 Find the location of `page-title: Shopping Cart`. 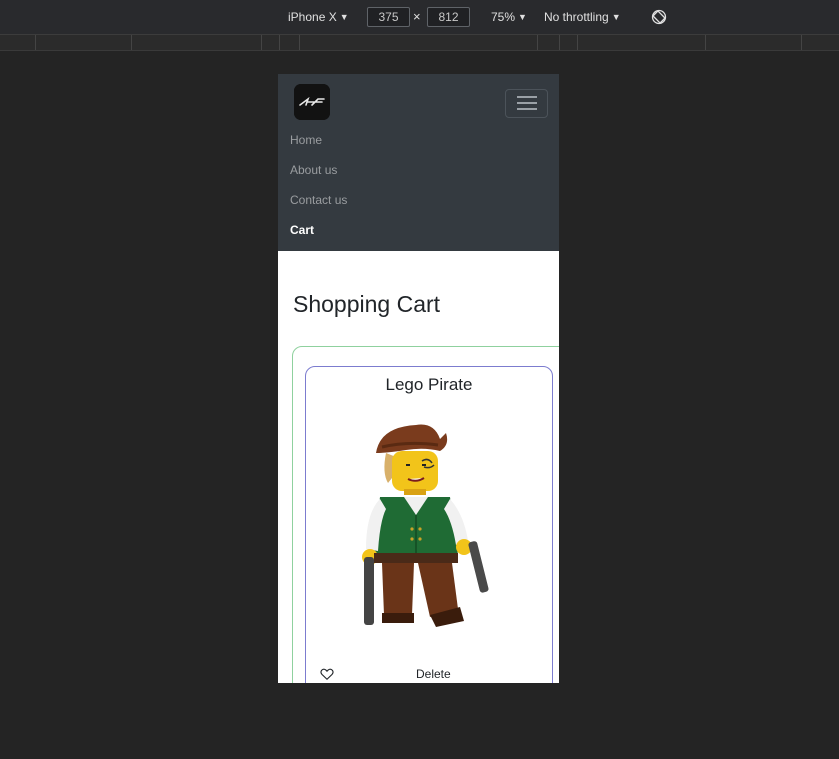

page-title: Shopping Cart is located at coordinates (367, 304).